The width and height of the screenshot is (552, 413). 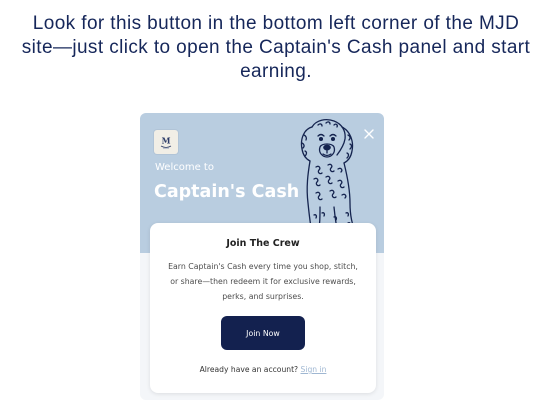 What do you see at coordinates (249, 369) in the screenshot?
I see `account-prompt: Already have an account?` at bounding box center [249, 369].